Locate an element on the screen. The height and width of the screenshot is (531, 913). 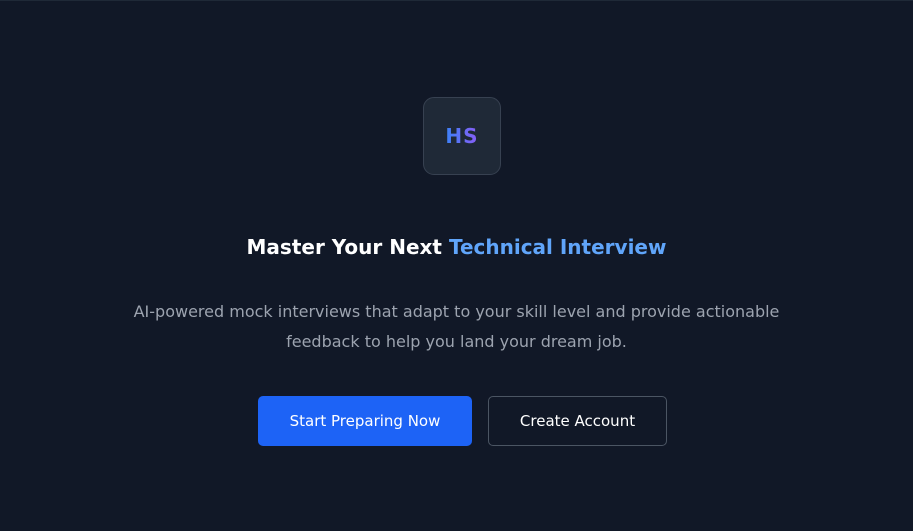
hero-title-main: Master Your Next is located at coordinates (347, 247).